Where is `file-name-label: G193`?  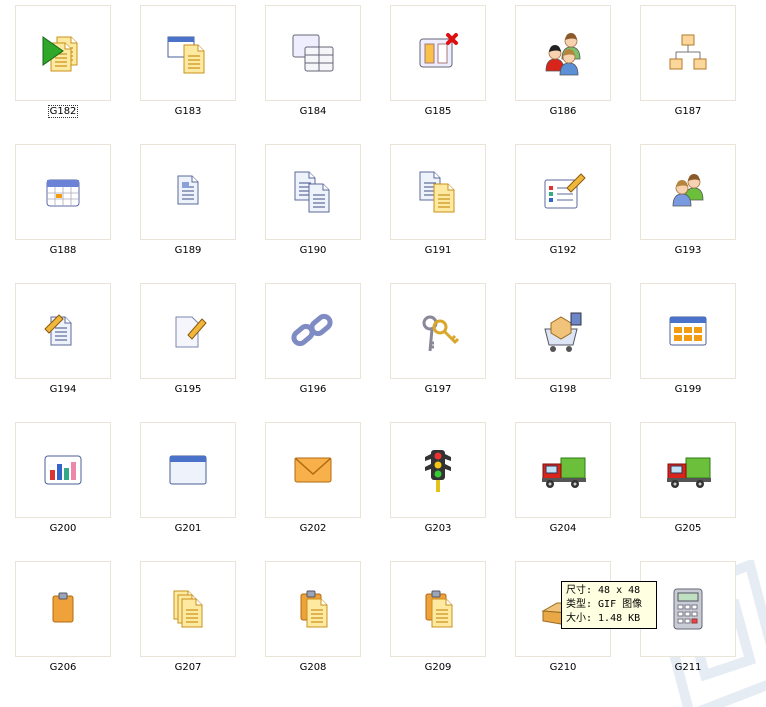 file-name-label: G193 is located at coordinates (688, 251).